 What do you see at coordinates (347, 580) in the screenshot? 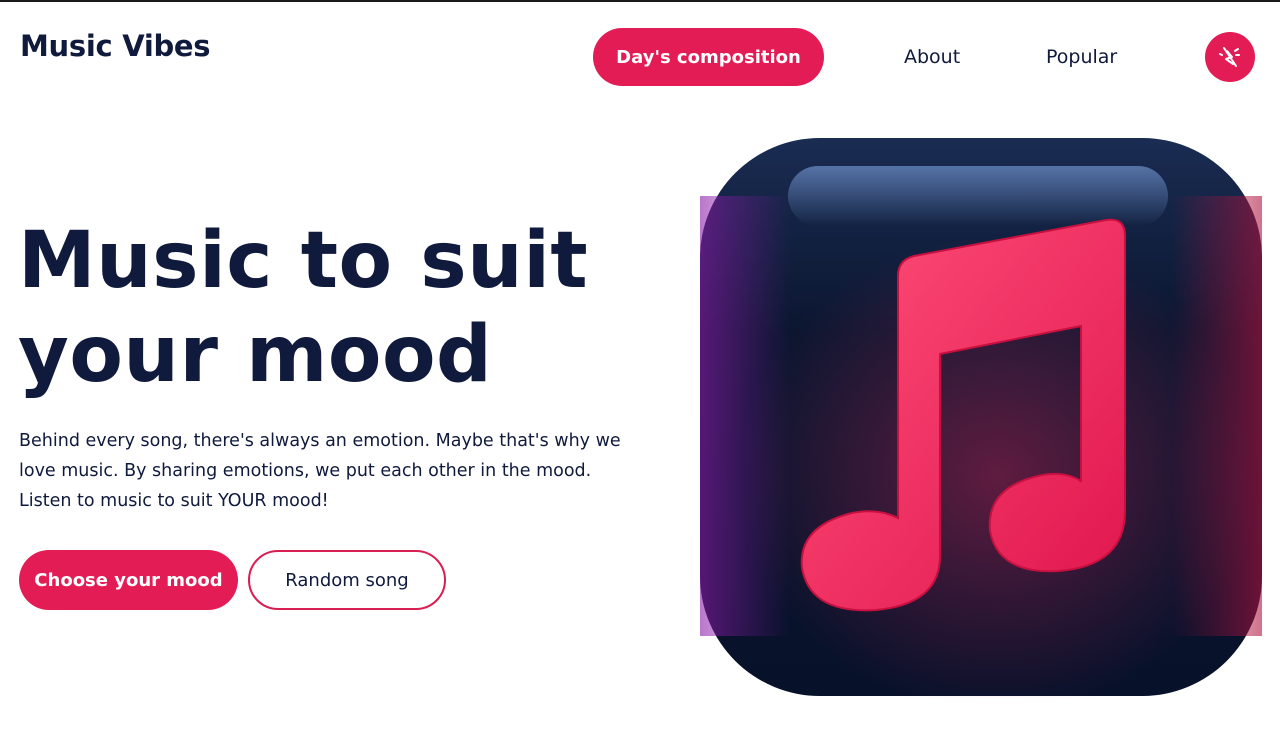
I see `random-song-button: Random song` at bounding box center [347, 580].